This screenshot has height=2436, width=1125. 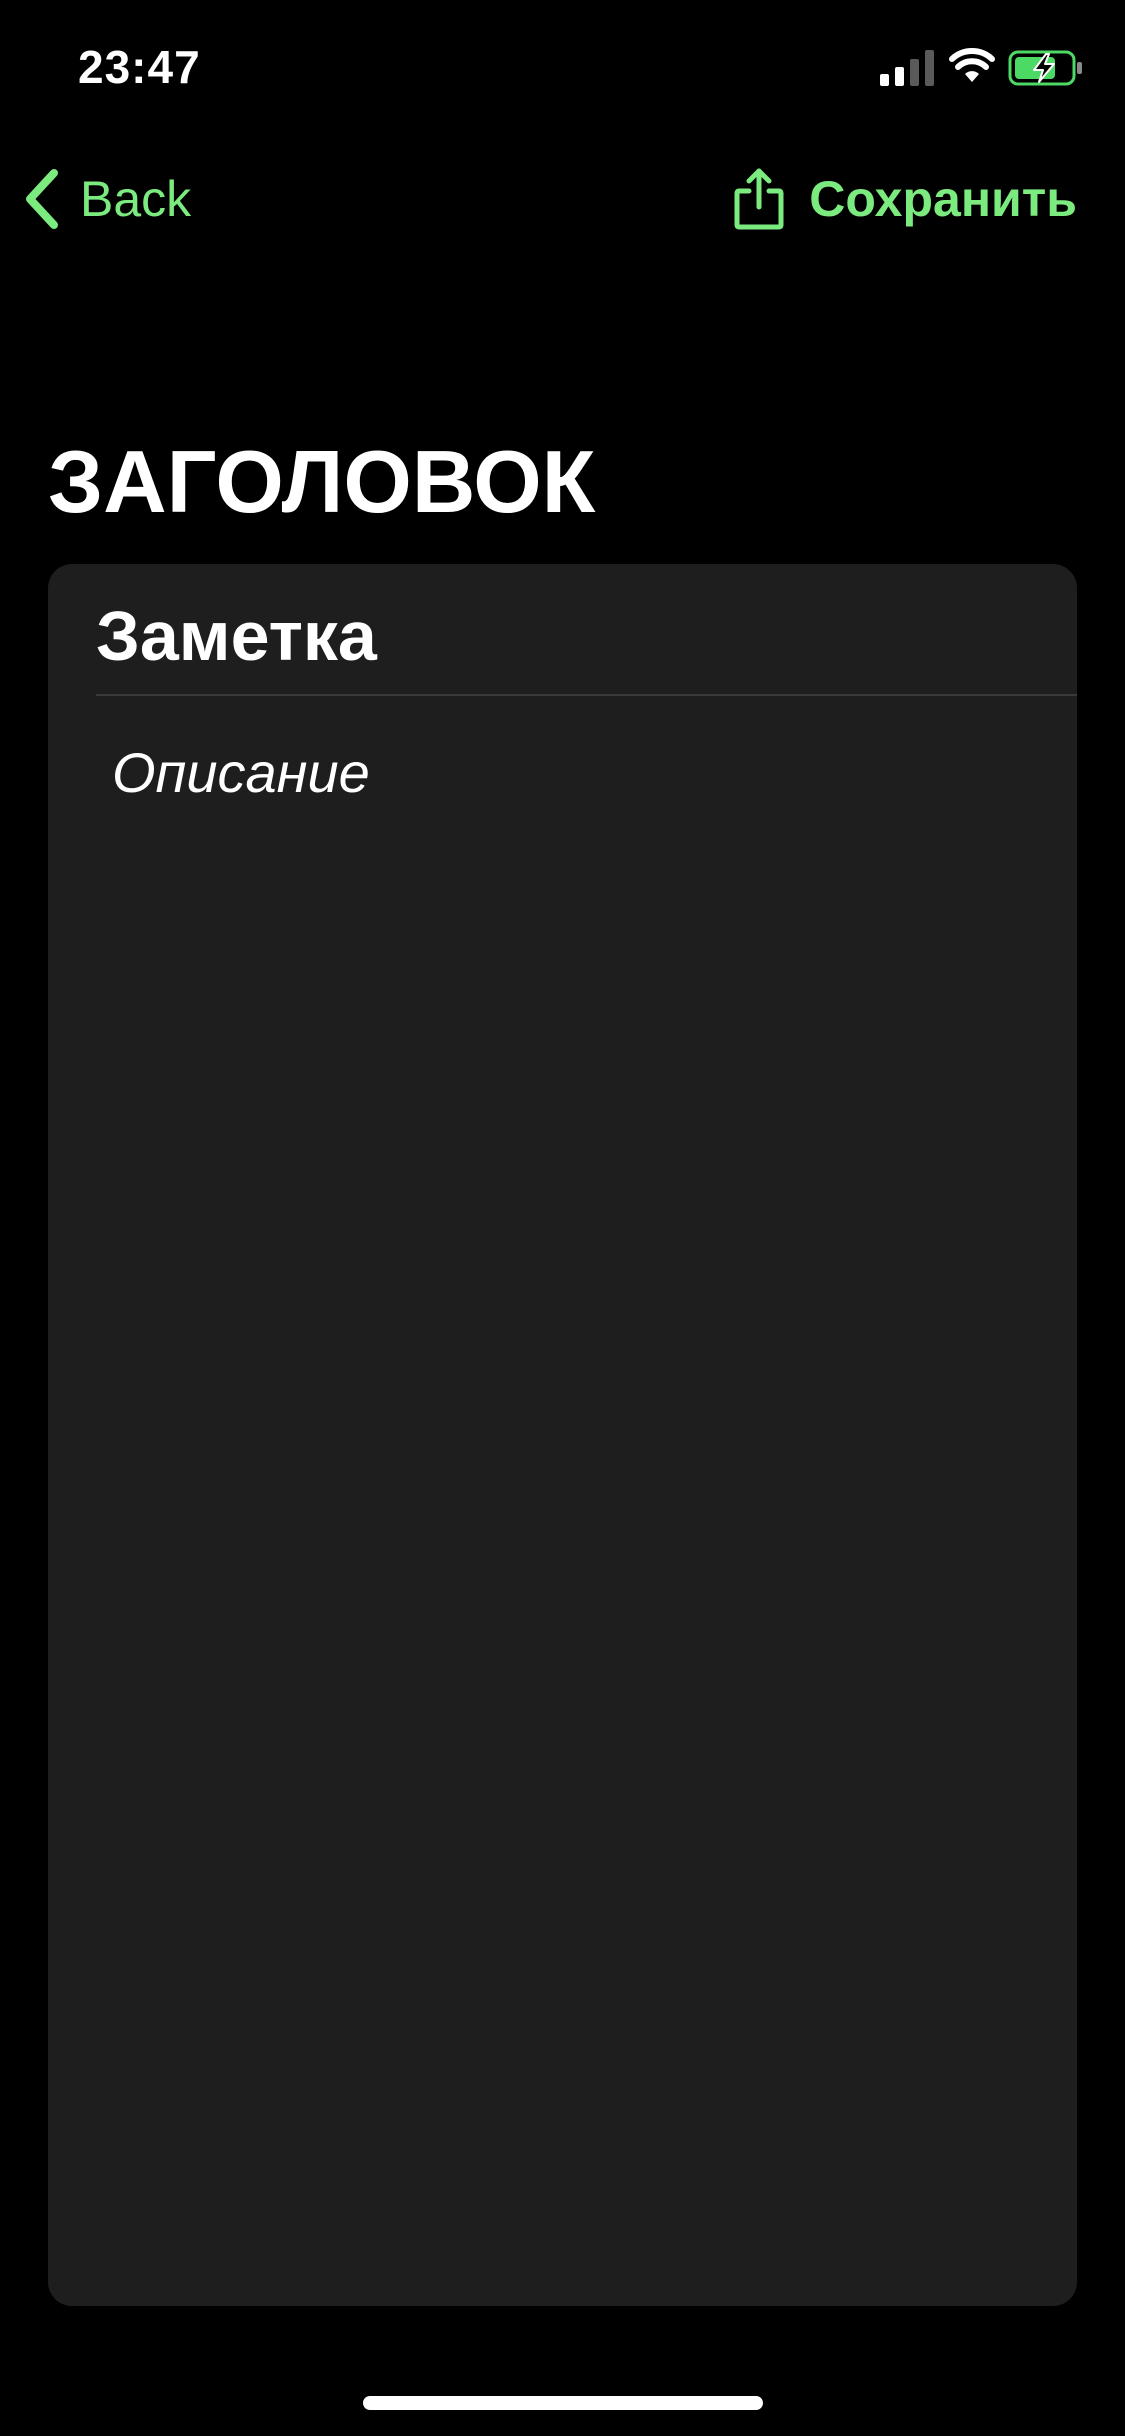 What do you see at coordinates (562, 66) in the screenshot?
I see `status-bar: 23:47` at bounding box center [562, 66].